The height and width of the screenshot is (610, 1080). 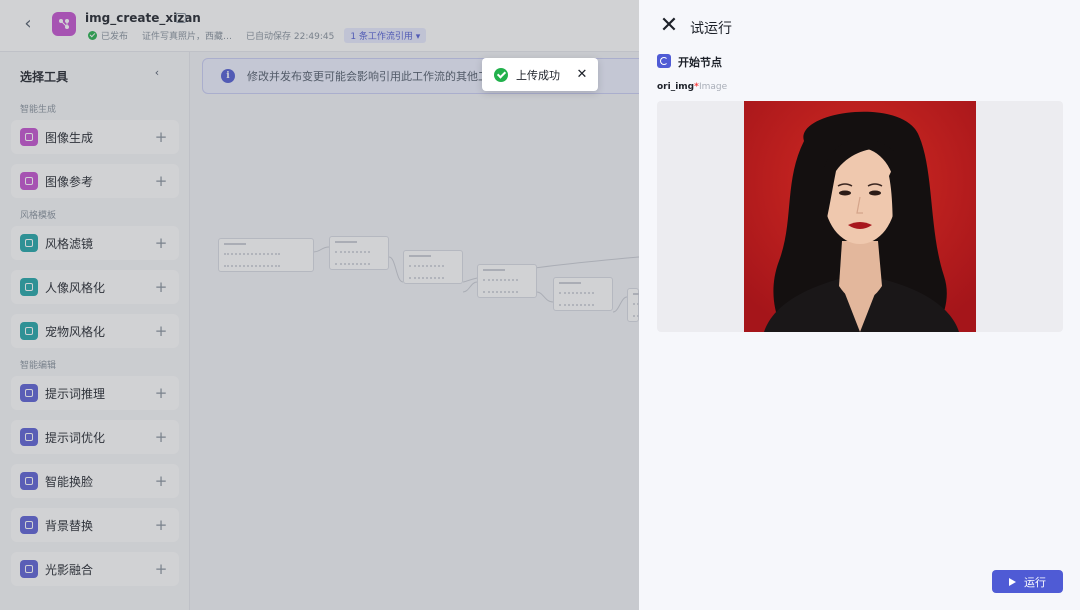 What do you see at coordinates (700, 62) in the screenshot?
I see `start-node-label: 开始节点` at bounding box center [700, 62].